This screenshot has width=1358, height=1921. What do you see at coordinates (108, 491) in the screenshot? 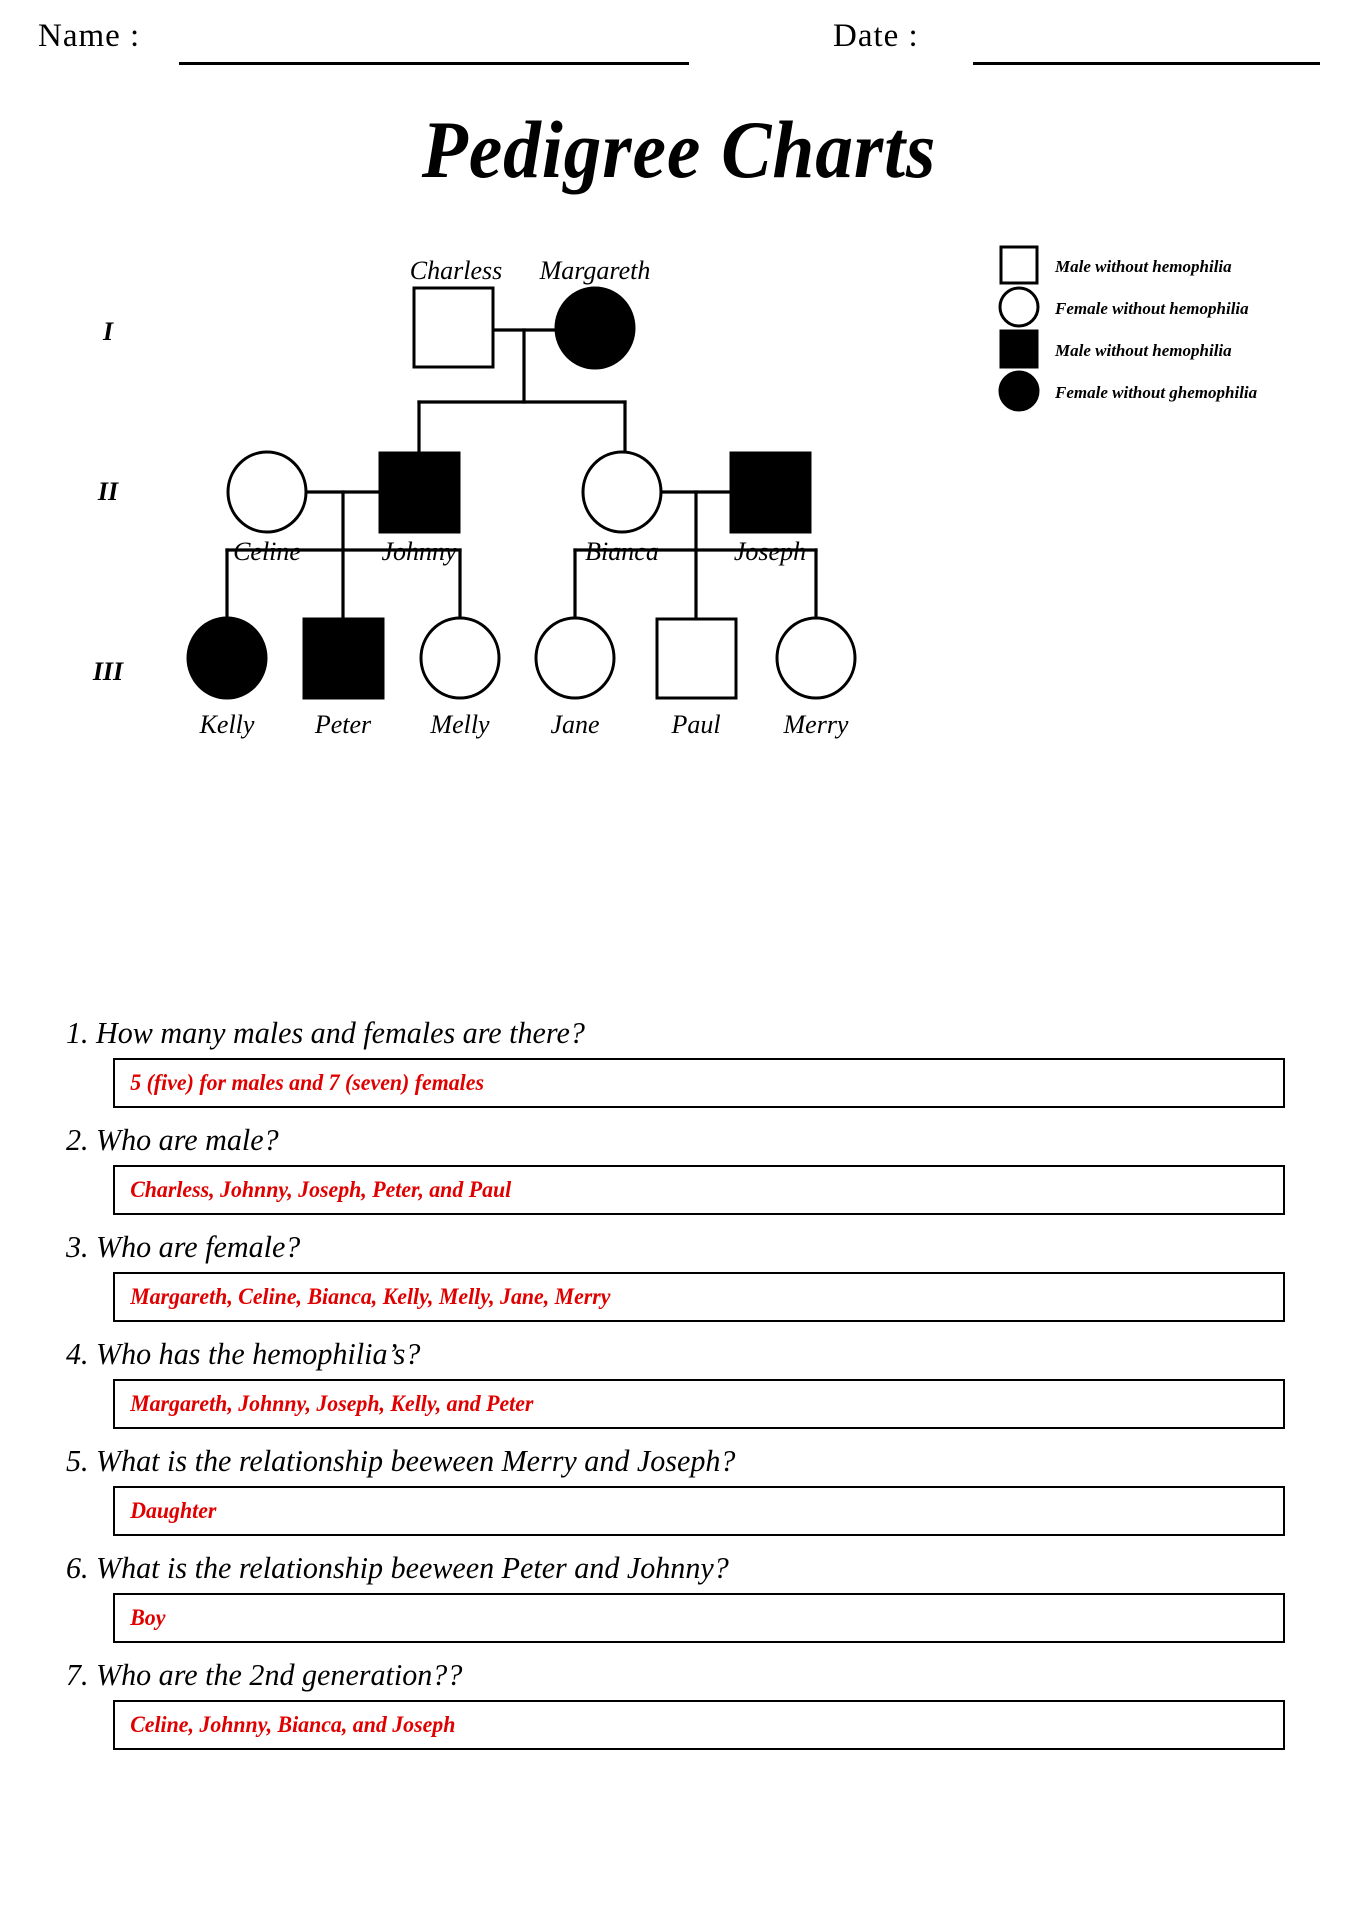
I see `generation-label-II: II` at bounding box center [108, 491].